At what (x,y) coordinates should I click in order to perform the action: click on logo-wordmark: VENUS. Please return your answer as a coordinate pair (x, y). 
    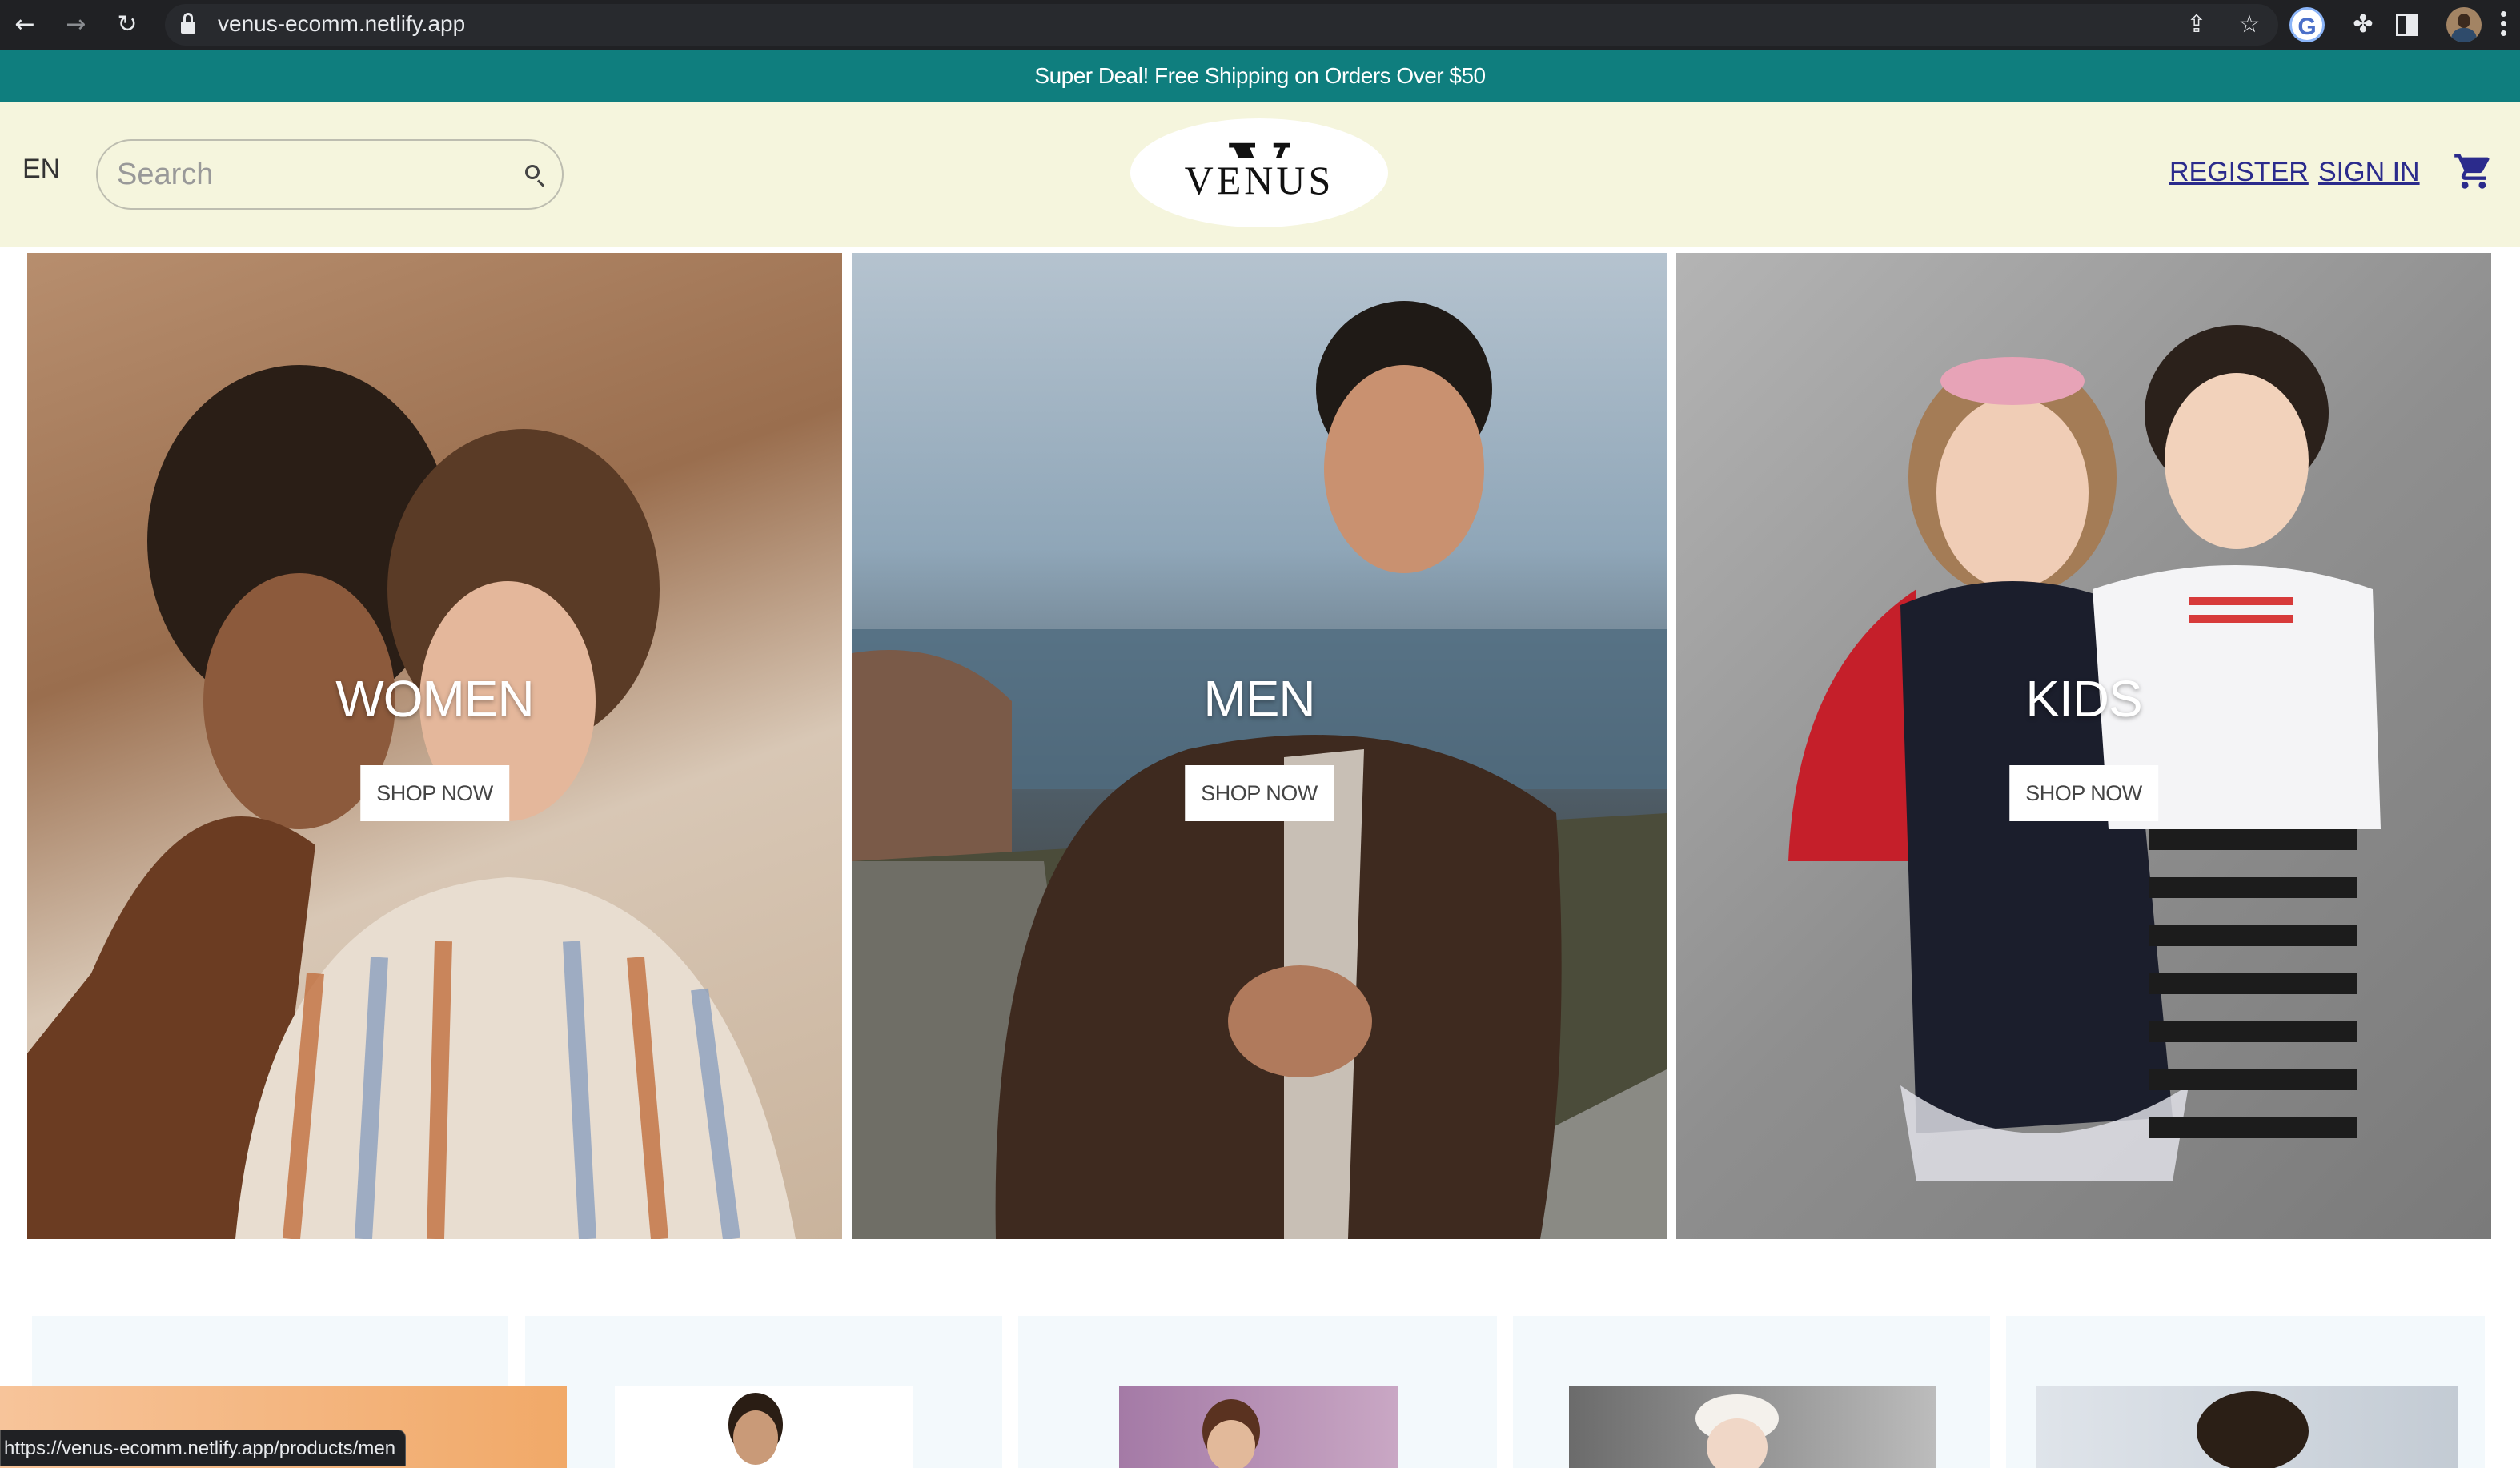
    Looking at the image, I should click on (1259, 181).